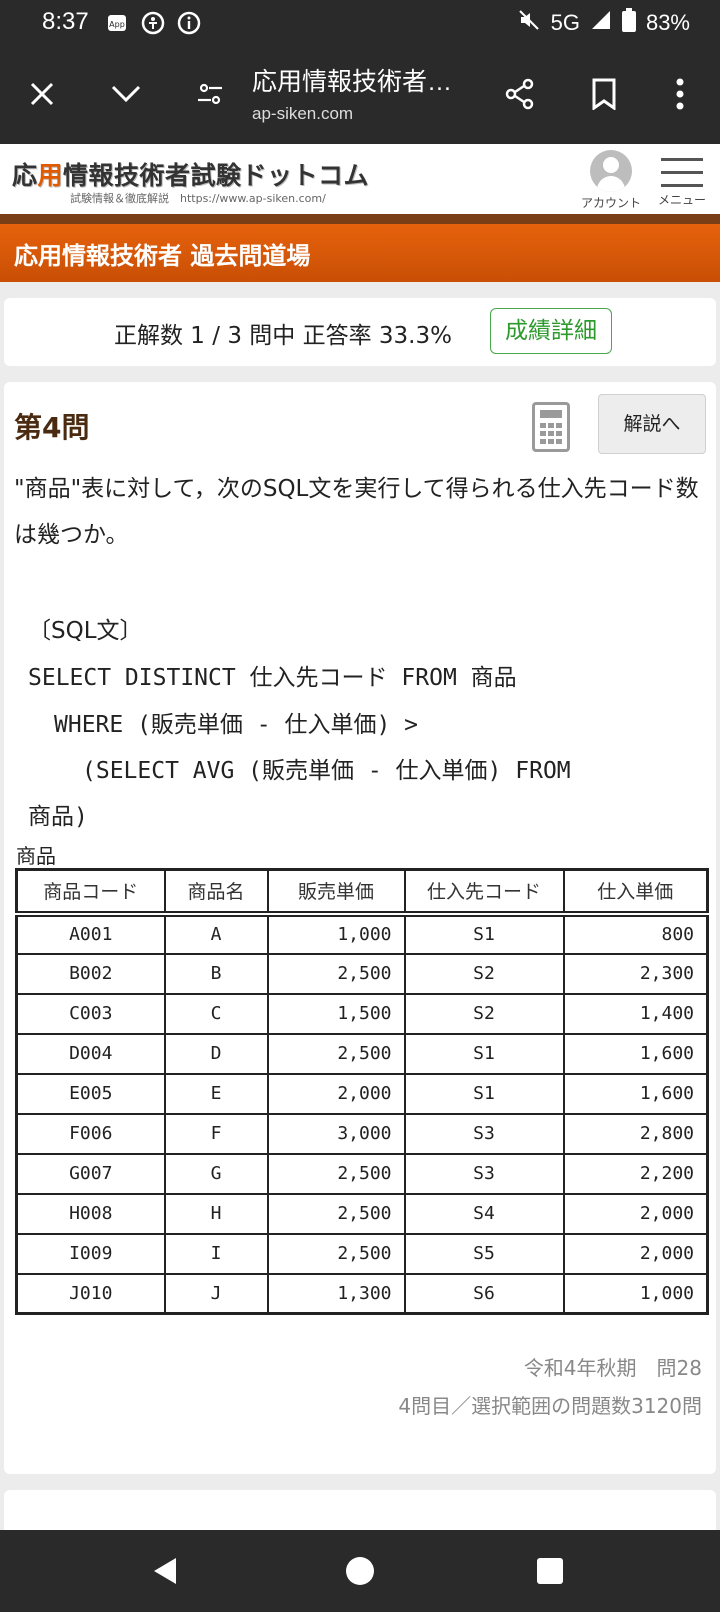  What do you see at coordinates (635, 933) in the screenshot?
I see `table-cell: 800` at bounding box center [635, 933].